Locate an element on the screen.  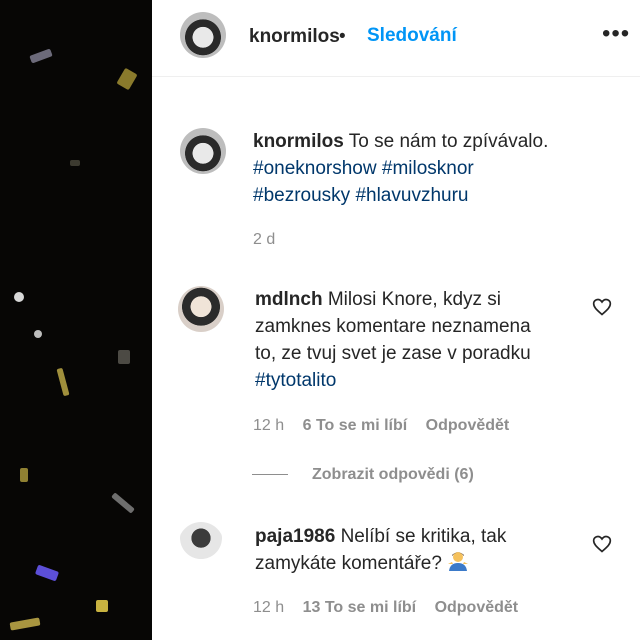
person-shrugging-emoji is located at coordinates (458, 561).